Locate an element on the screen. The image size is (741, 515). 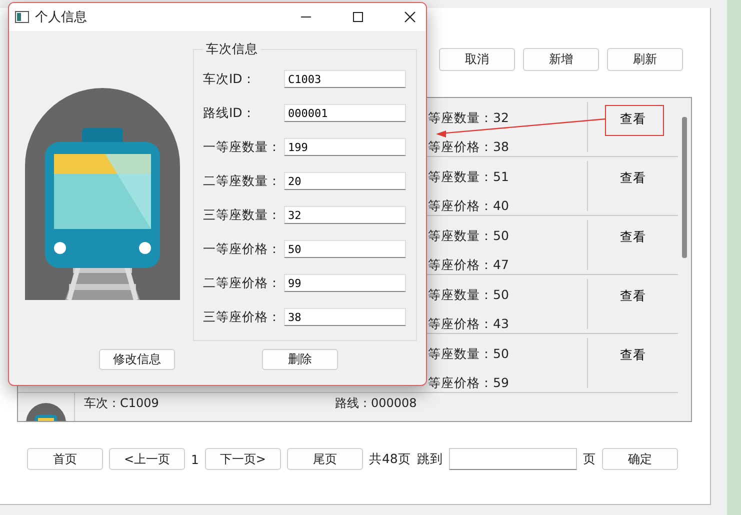
window-title: 个人信息 is located at coordinates (61, 17).